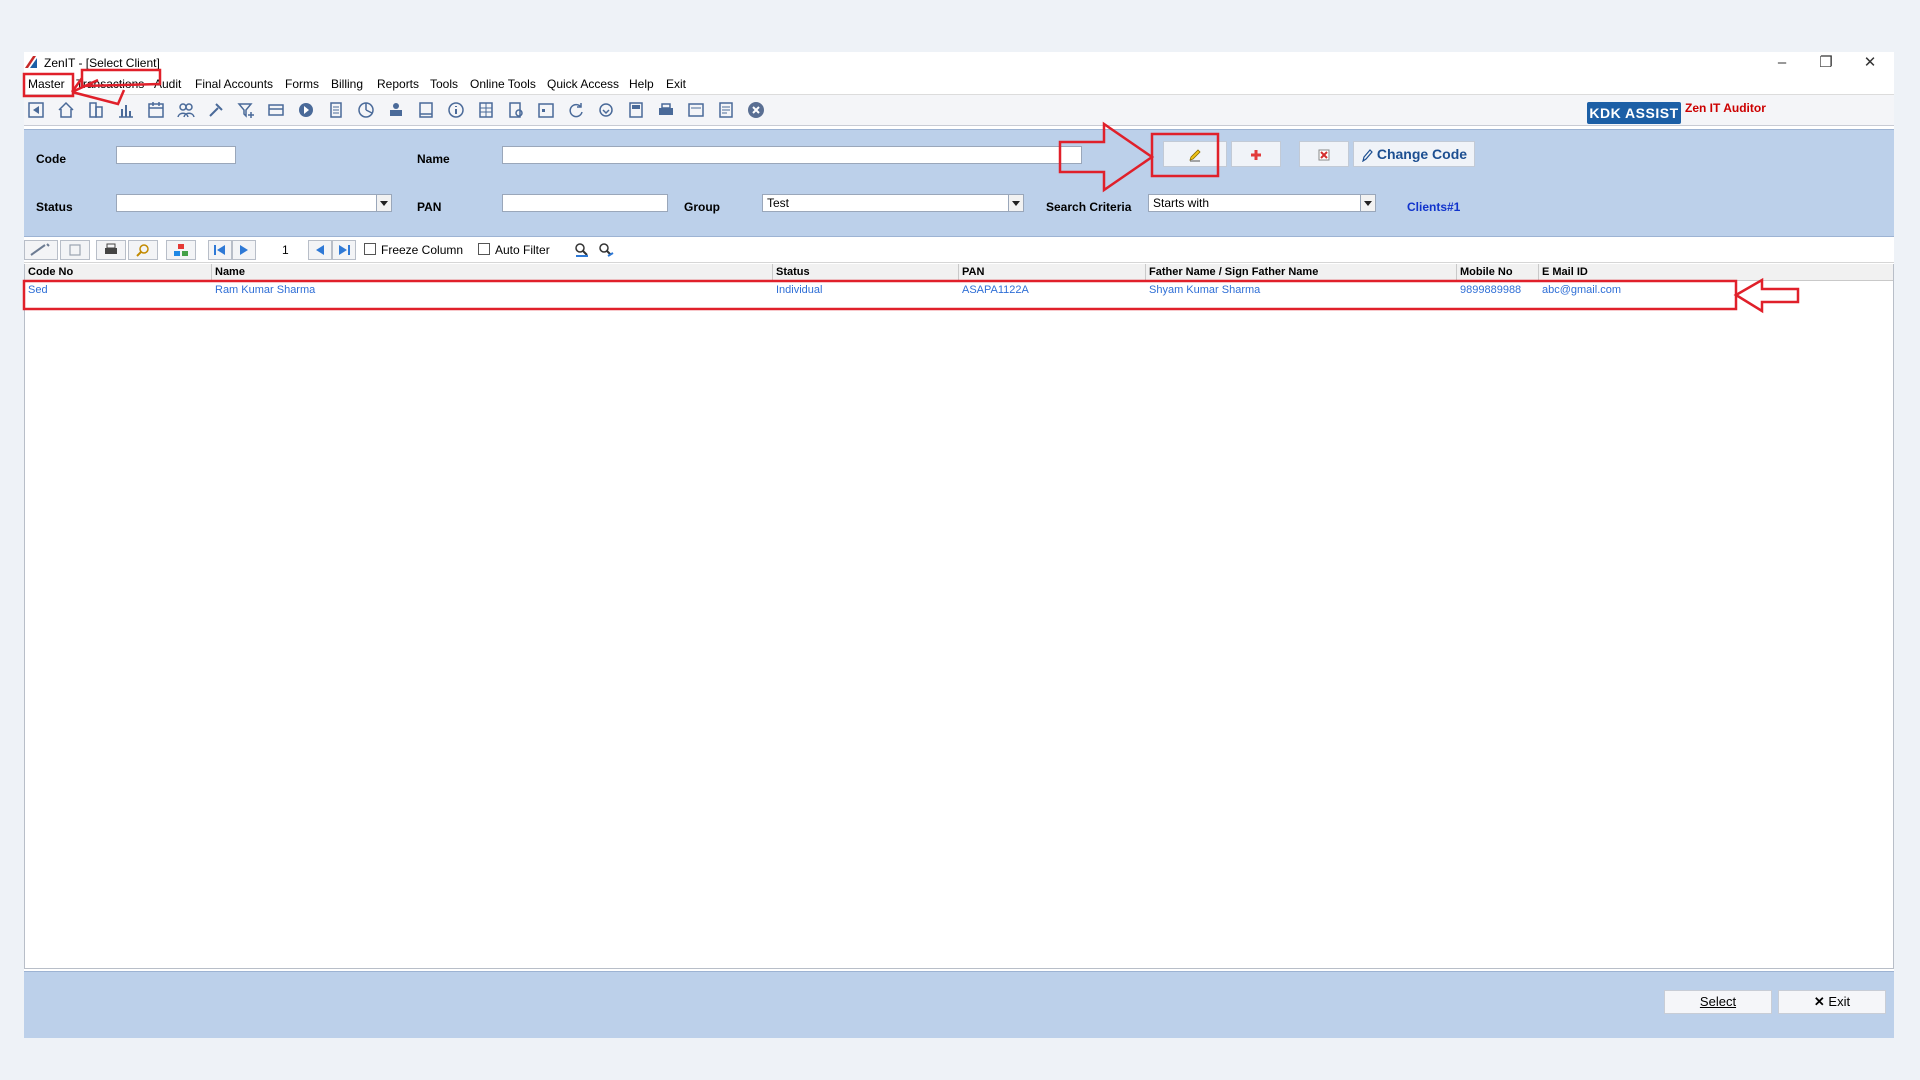 This screenshot has height=1080, width=1920. I want to click on menu-help: Help, so click(641, 84).